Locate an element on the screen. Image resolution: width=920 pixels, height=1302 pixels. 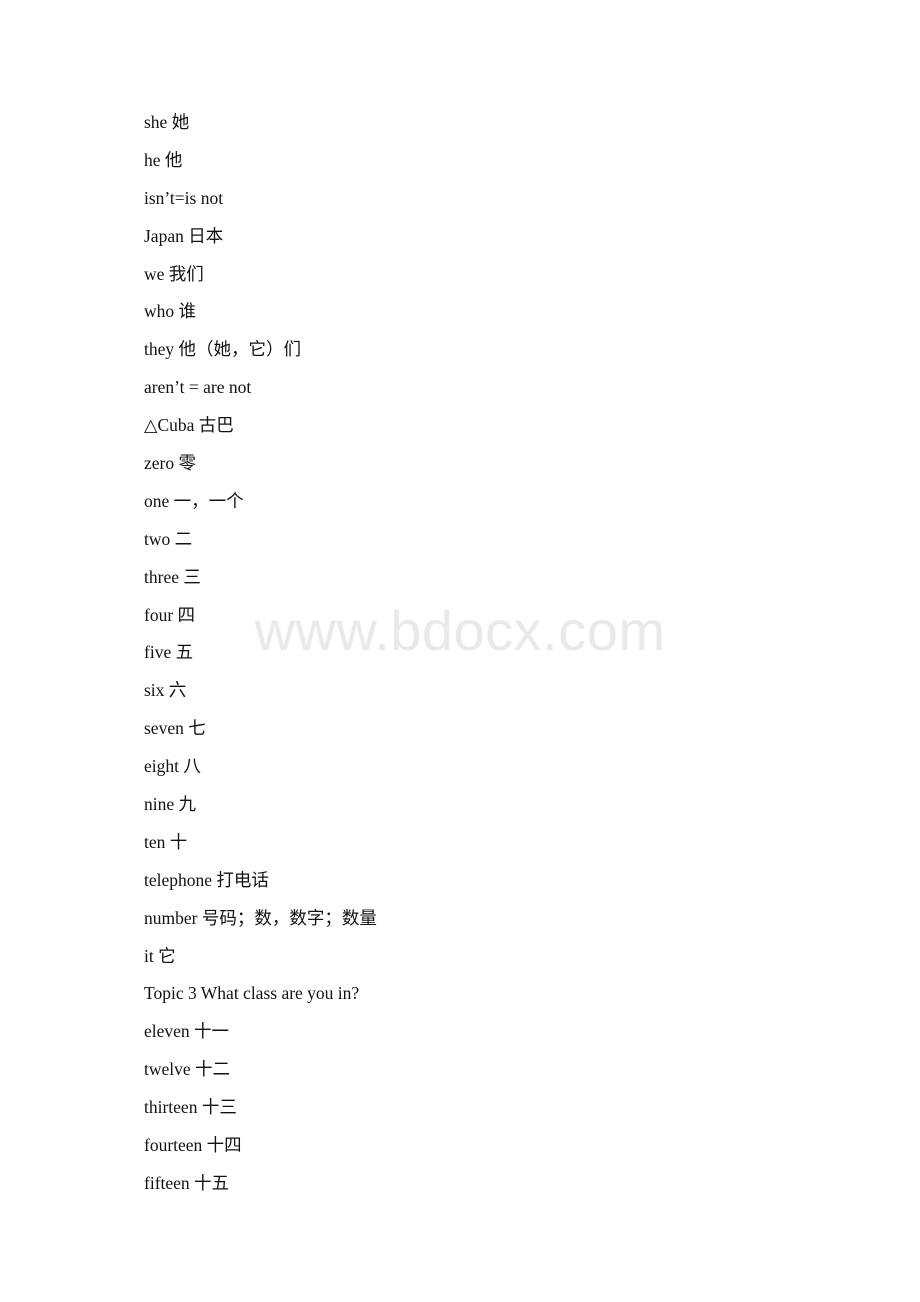
vocabulary-line: thirteen 十三 is located at coordinates (190, 1107).